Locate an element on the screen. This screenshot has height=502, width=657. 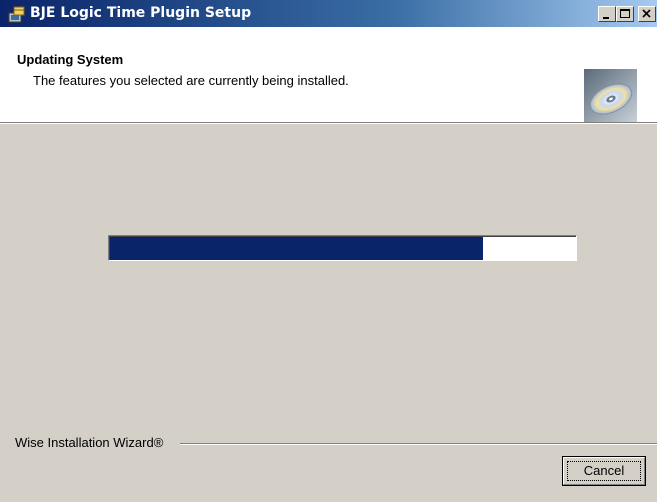
window-title: BJE Logic Time Plugin Setup is located at coordinates (141, 13).